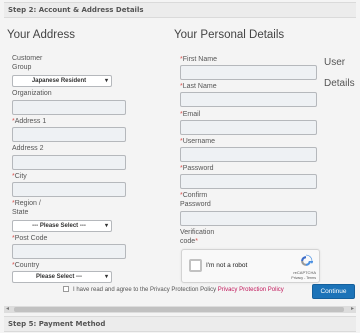 The width and height of the screenshot is (360, 333). Describe the element at coordinates (32, 93) in the screenshot. I see `organization-label: Organization` at that location.